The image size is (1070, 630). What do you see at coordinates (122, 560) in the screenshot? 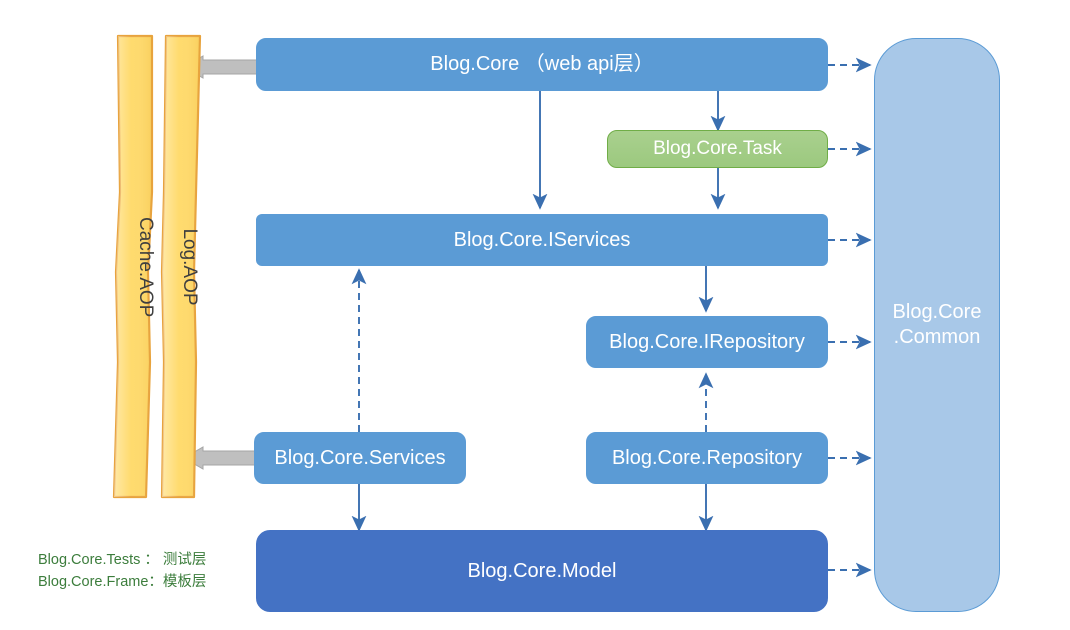
I see `legend-item-tests: Blog.Core.Tests ： 测试层` at bounding box center [122, 560].